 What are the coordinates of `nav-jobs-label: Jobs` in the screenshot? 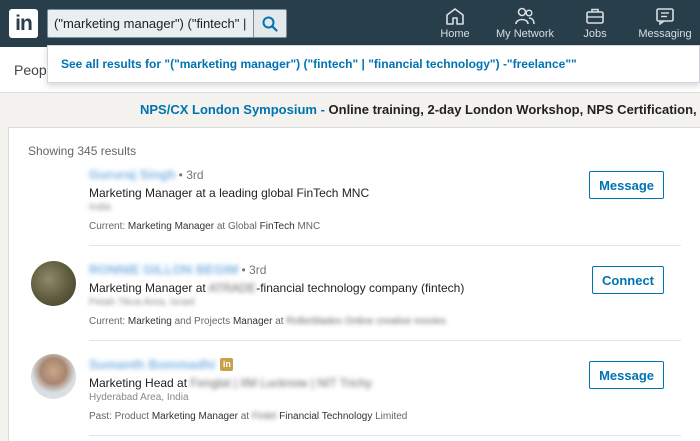 It's located at (595, 34).